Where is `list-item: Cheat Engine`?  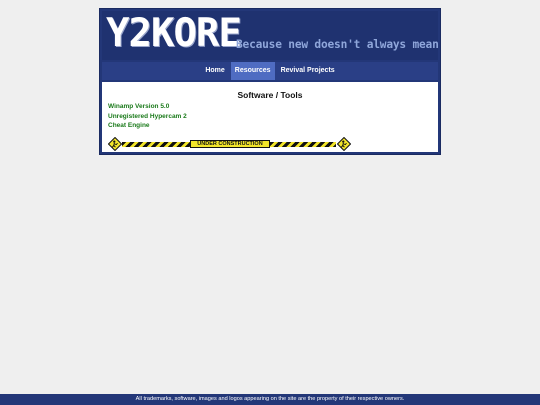
list-item: Cheat Engine is located at coordinates (147, 126).